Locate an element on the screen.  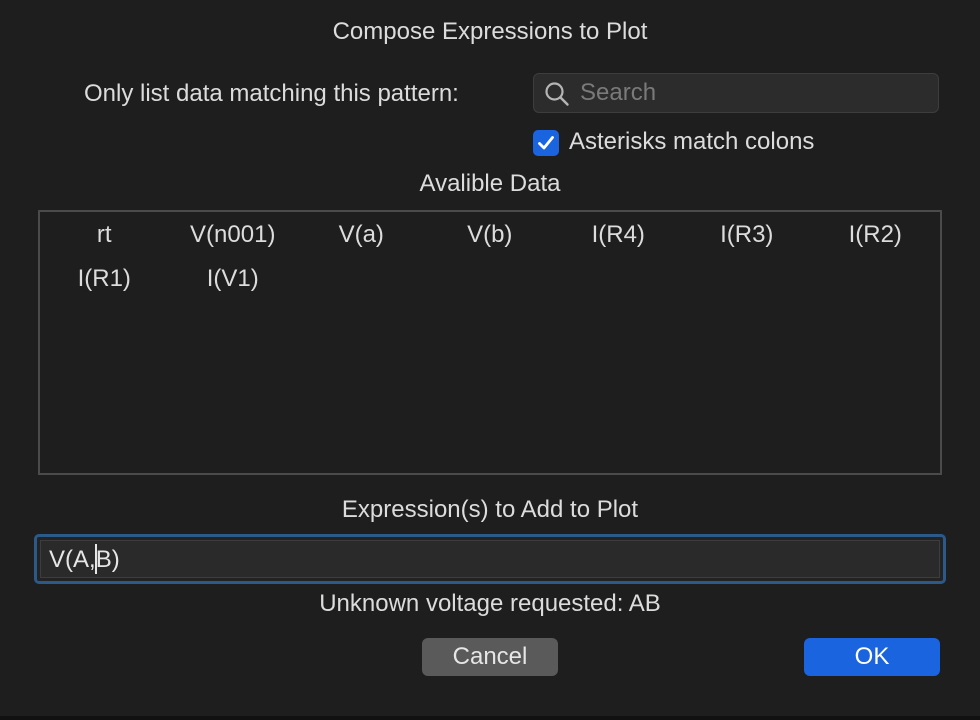
expression-input: V(A,B) is located at coordinates (490, 559).